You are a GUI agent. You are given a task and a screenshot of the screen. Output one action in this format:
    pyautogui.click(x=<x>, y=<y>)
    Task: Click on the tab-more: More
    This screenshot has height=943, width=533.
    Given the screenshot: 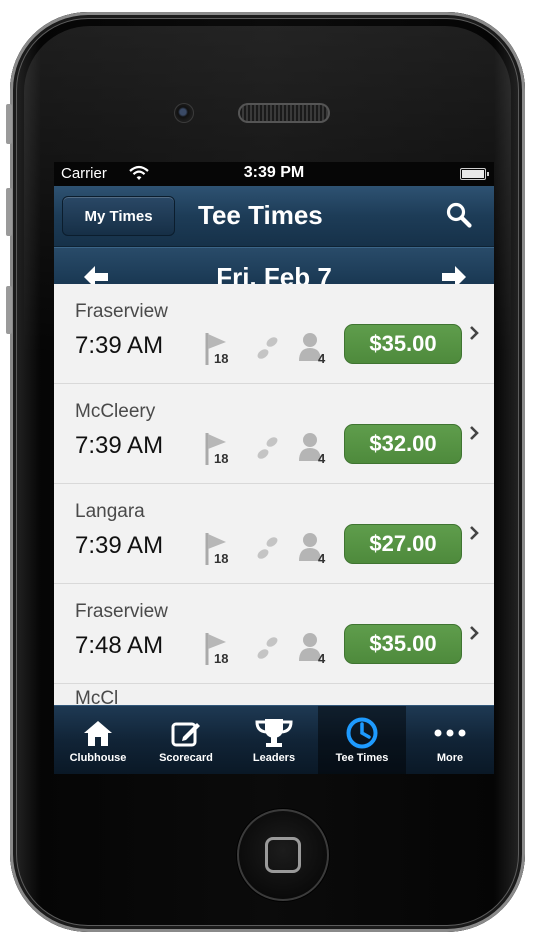 What is the action you would take?
    pyautogui.click(x=450, y=740)
    